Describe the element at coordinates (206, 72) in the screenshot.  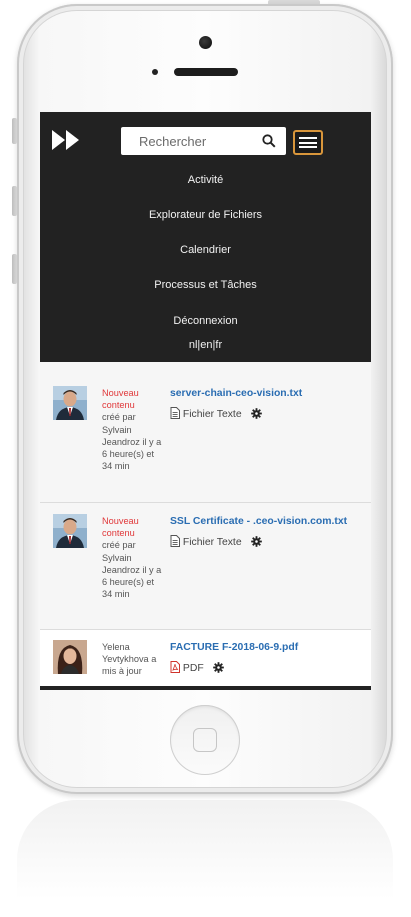
I see `earpiece-speaker` at that location.